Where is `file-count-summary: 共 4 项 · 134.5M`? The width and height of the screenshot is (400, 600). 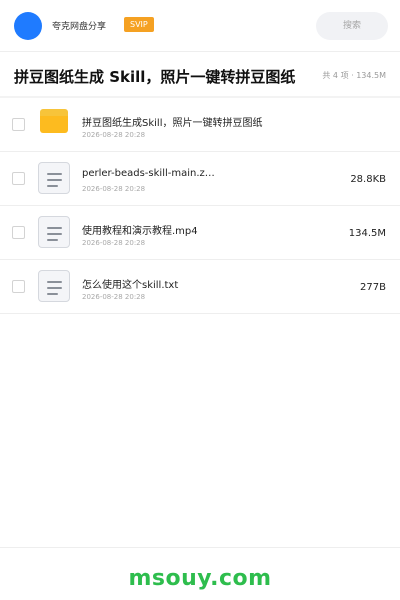
file-count-summary: 共 4 项 · 134.5M is located at coordinates (354, 75).